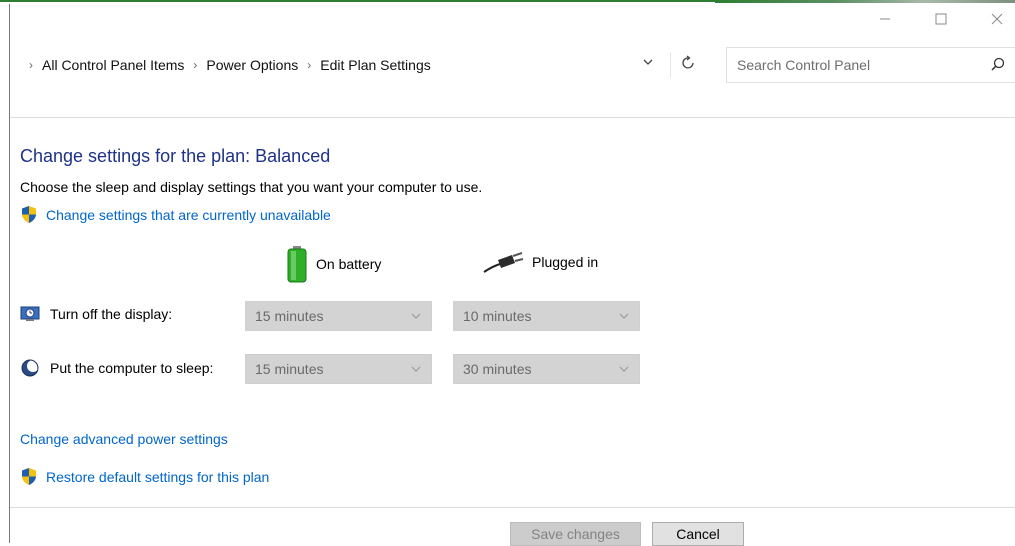  What do you see at coordinates (5, 273) in the screenshot?
I see `window-left-edge` at bounding box center [5, 273].